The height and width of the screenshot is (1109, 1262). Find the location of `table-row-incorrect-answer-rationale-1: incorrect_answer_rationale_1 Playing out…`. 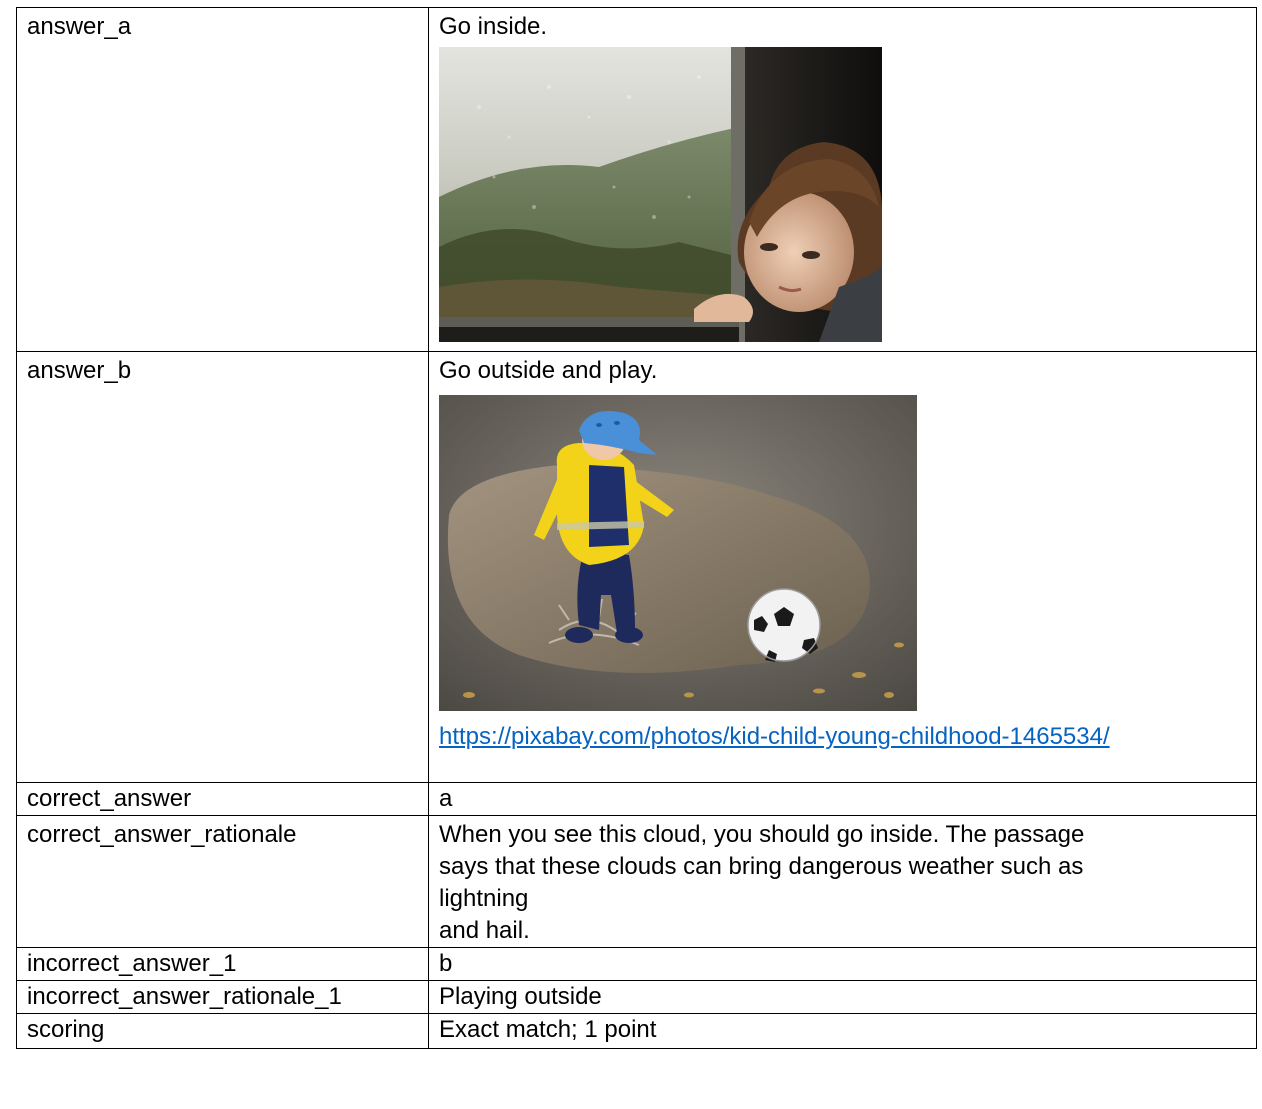

table-row-incorrect-answer-rationale-1: incorrect_answer_rationale_1 Playing out… is located at coordinates (636, 997).